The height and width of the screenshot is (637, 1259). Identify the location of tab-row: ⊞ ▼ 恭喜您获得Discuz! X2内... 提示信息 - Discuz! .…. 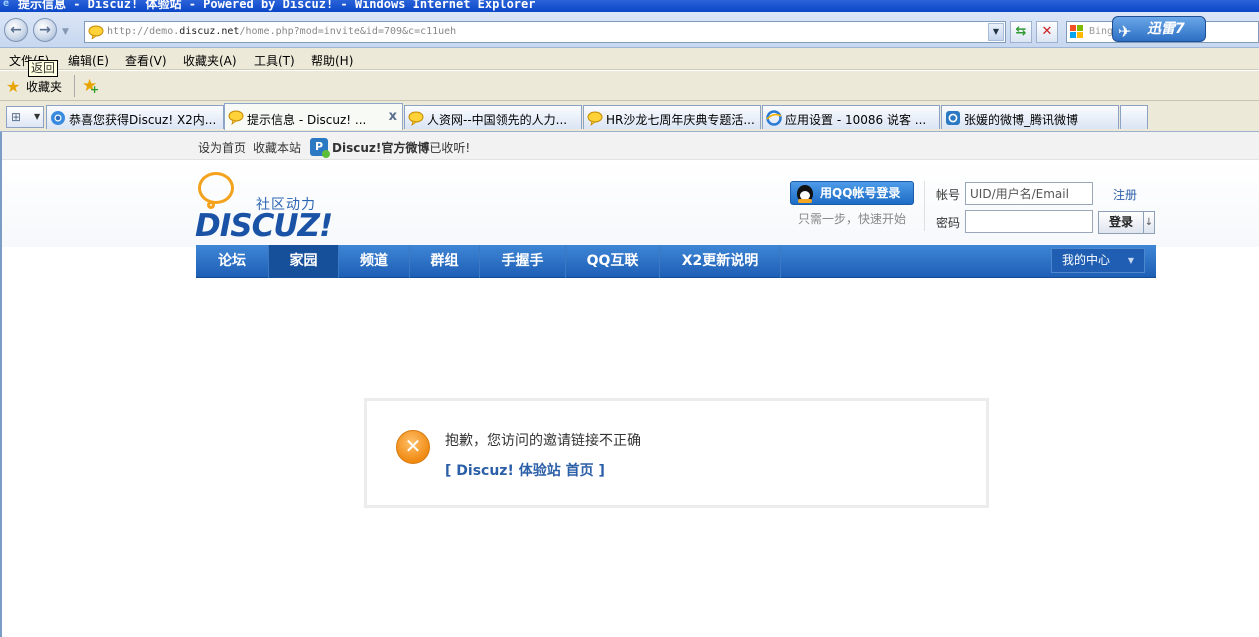
(629, 116).